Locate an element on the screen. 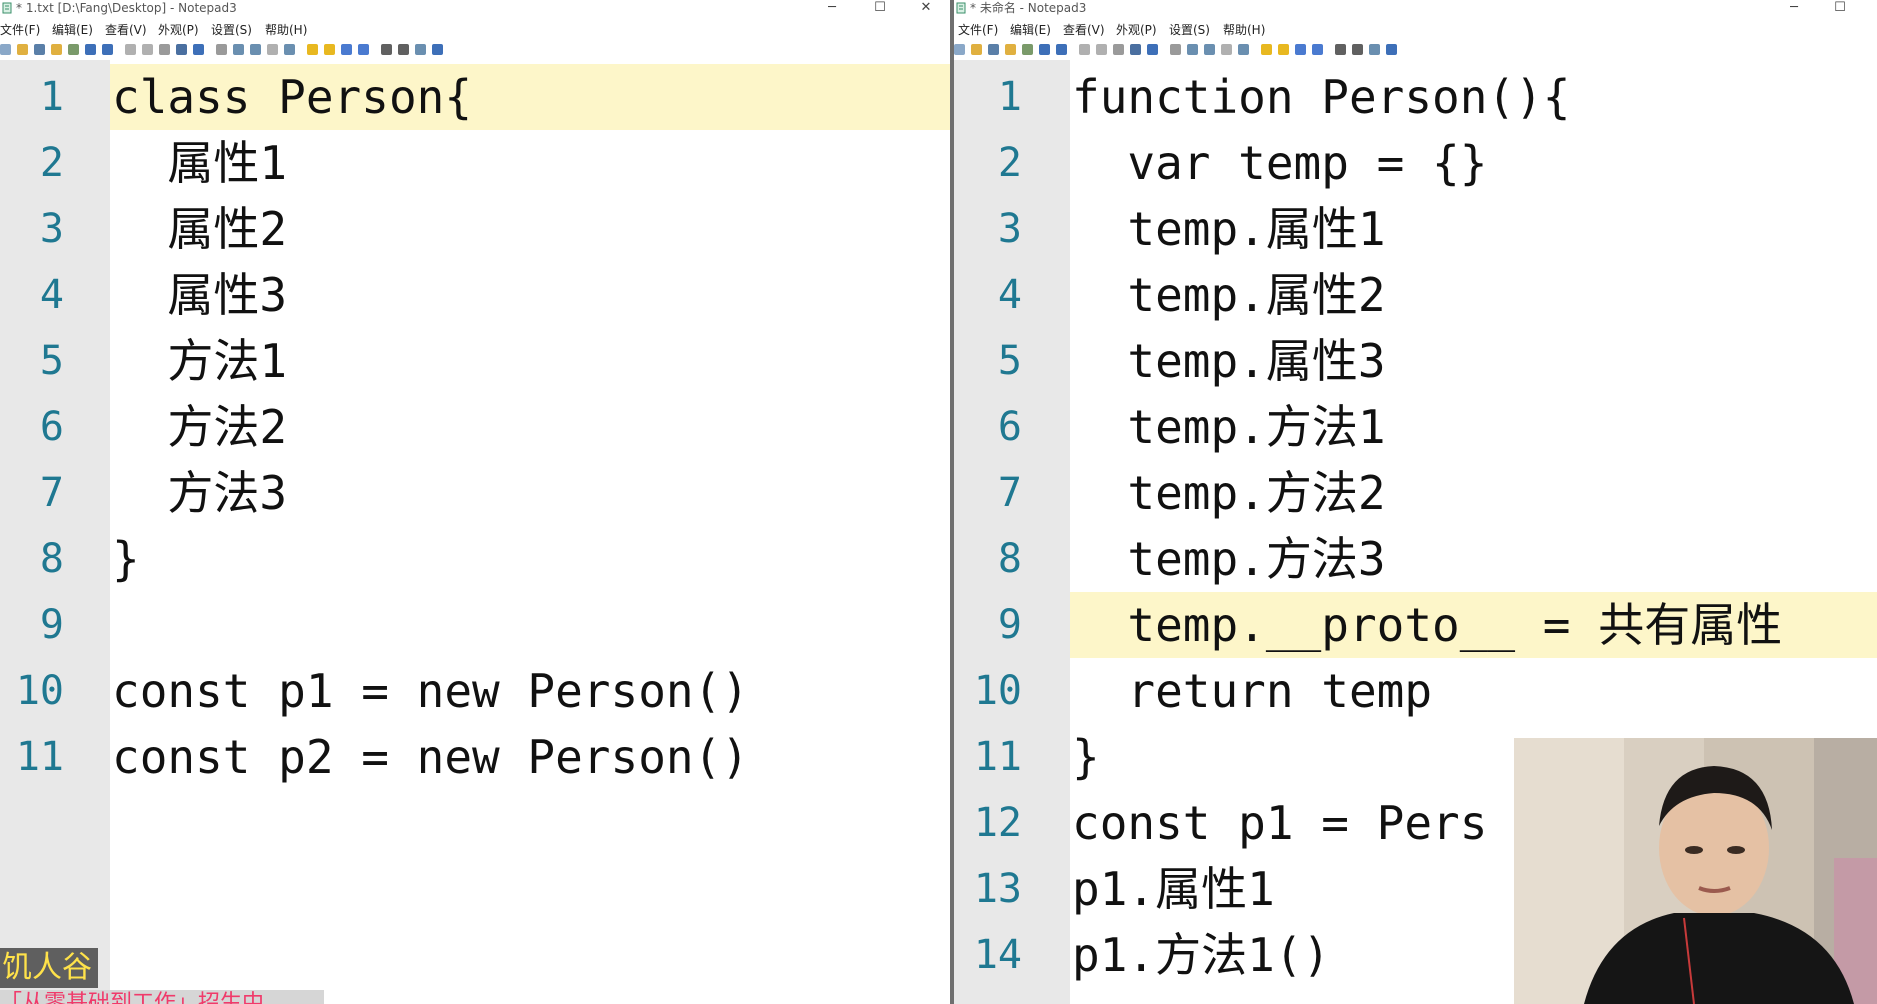  code-text: return temp is located at coordinates (1252, 691).